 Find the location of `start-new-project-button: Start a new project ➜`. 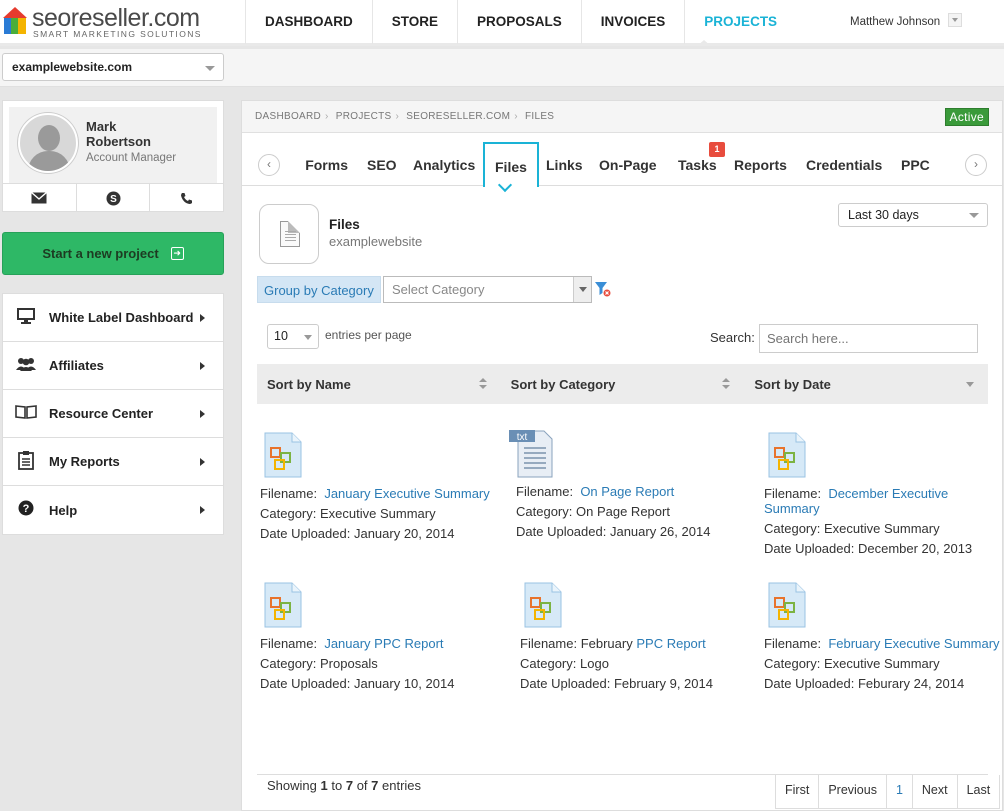

start-new-project-button: Start a new project ➜ is located at coordinates (113, 253).